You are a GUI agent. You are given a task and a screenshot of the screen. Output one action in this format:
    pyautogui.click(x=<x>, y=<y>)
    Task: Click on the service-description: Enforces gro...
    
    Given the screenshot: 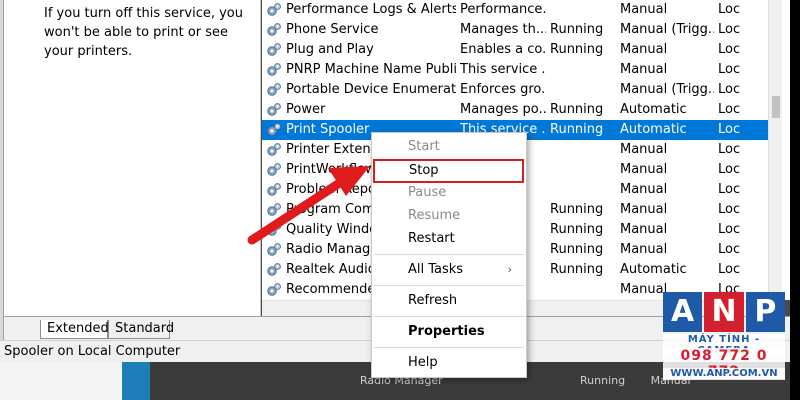 What is the action you would take?
    pyautogui.click(x=503, y=89)
    